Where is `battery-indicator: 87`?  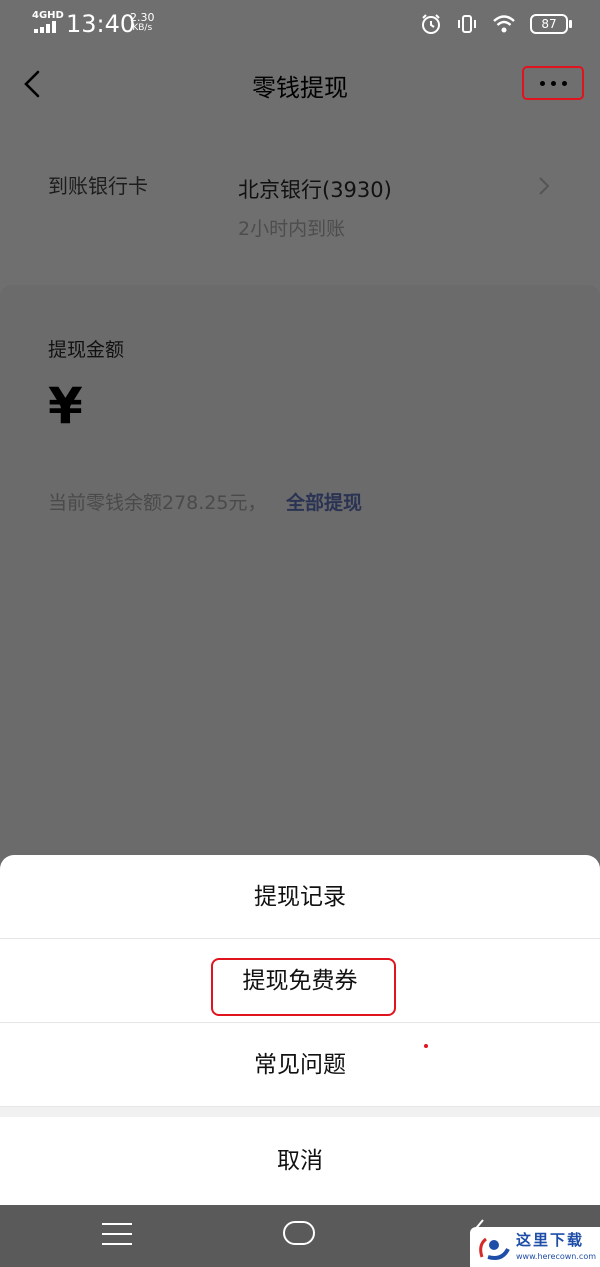
battery-indicator: 87 is located at coordinates (551, 24).